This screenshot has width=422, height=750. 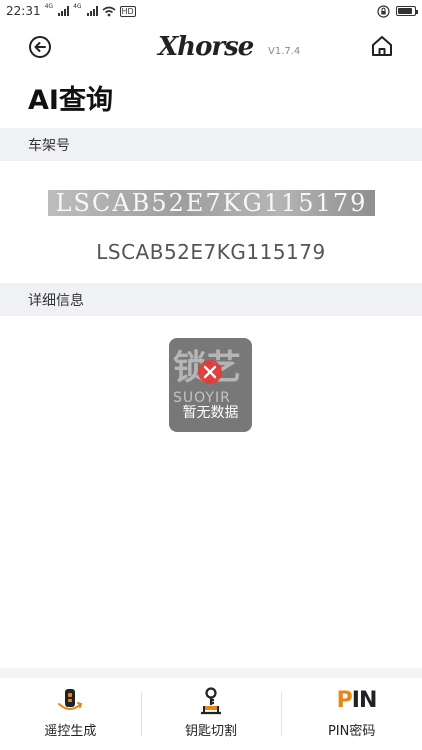 What do you see at coordinates (70, 699) in the screenshot?
I see `remote-icon` at bounding box center [70, 699].